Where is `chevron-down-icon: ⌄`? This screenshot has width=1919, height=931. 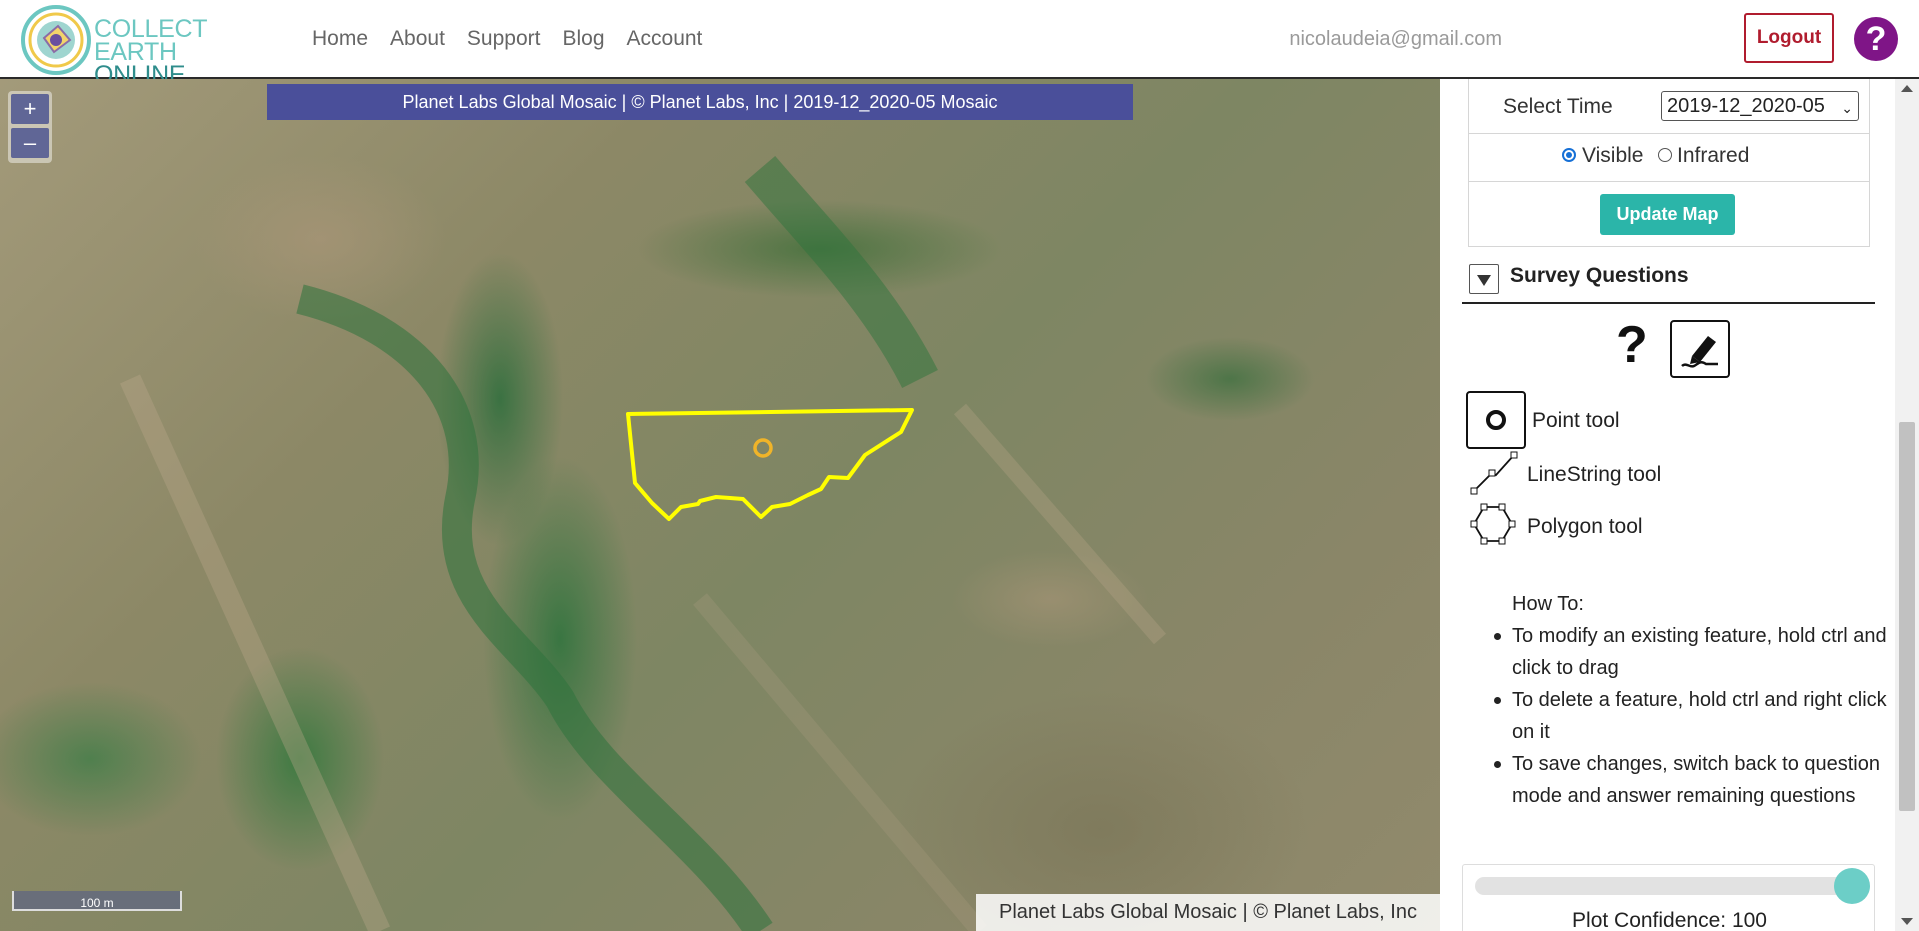
chevron-down-icon: ⌄ is located at coordinates (1847, 108).